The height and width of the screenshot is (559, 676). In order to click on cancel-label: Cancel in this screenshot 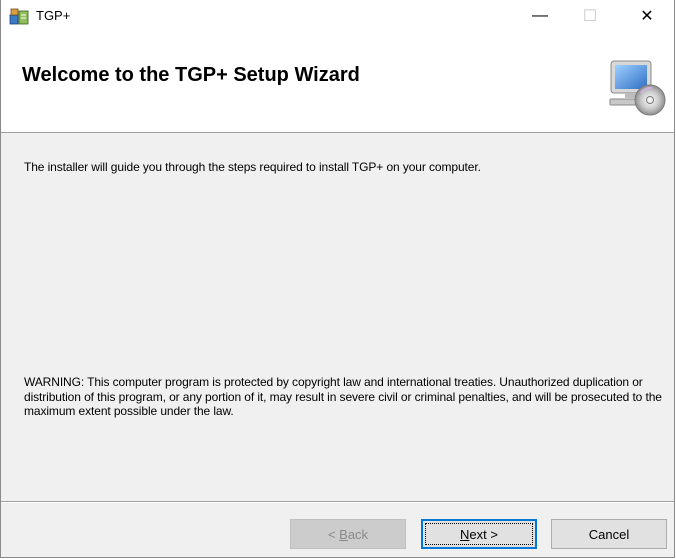, I will do `click(609, 534)`.